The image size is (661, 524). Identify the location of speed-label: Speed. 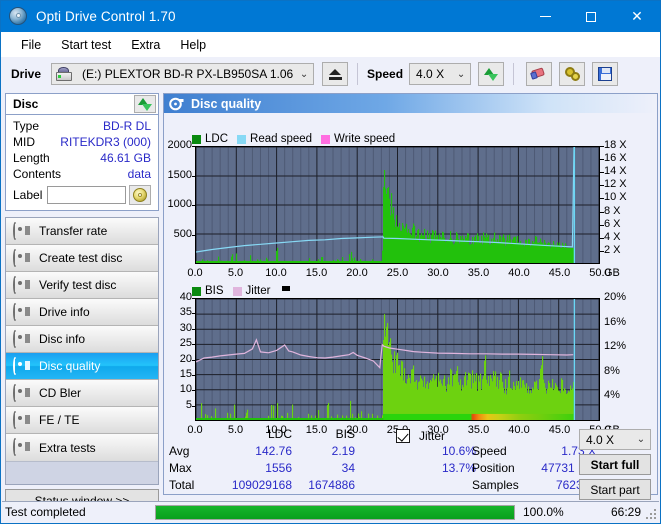
(385, 74).